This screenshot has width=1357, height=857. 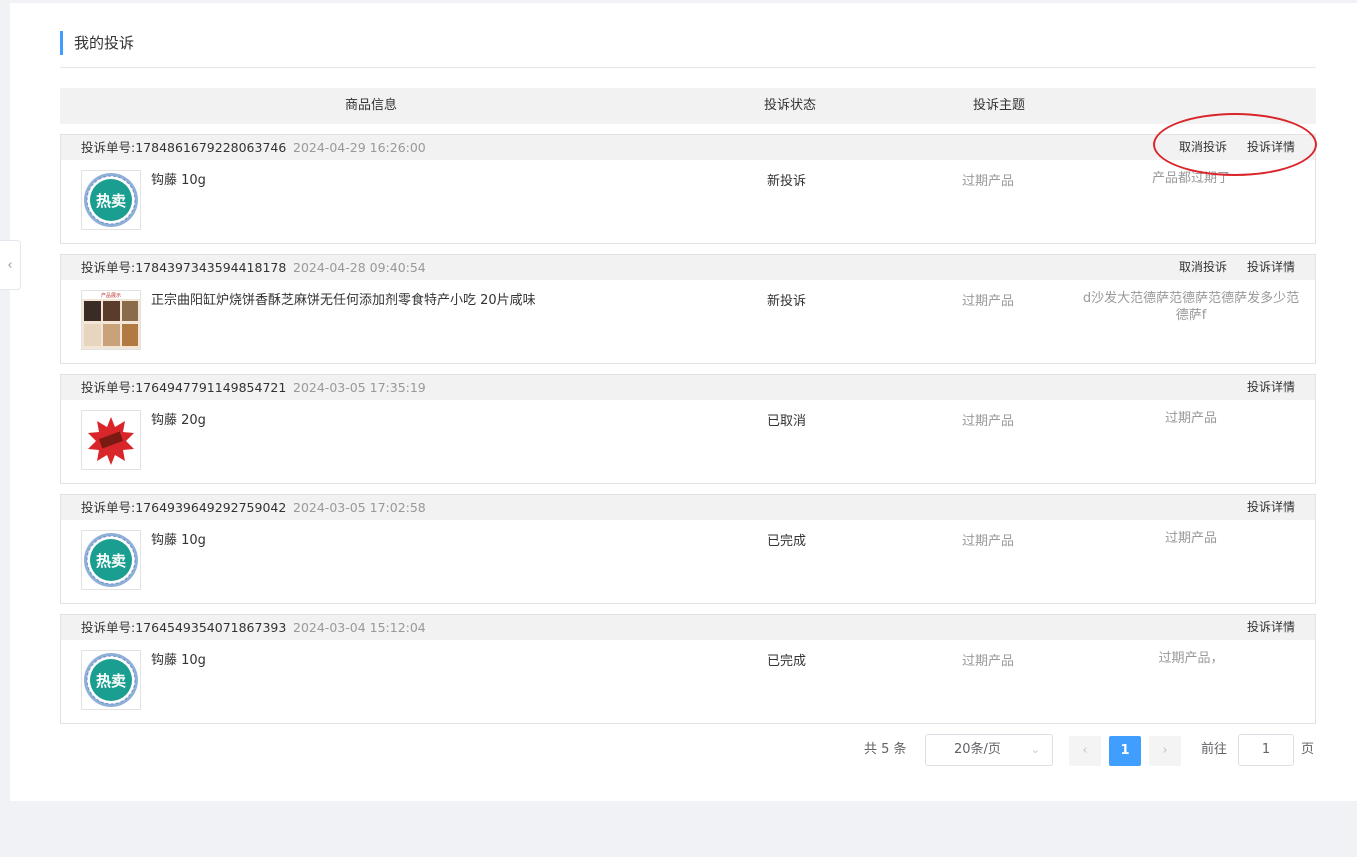 I want to click on chevron-right-icon: ›, so click(x=1165, y=750).